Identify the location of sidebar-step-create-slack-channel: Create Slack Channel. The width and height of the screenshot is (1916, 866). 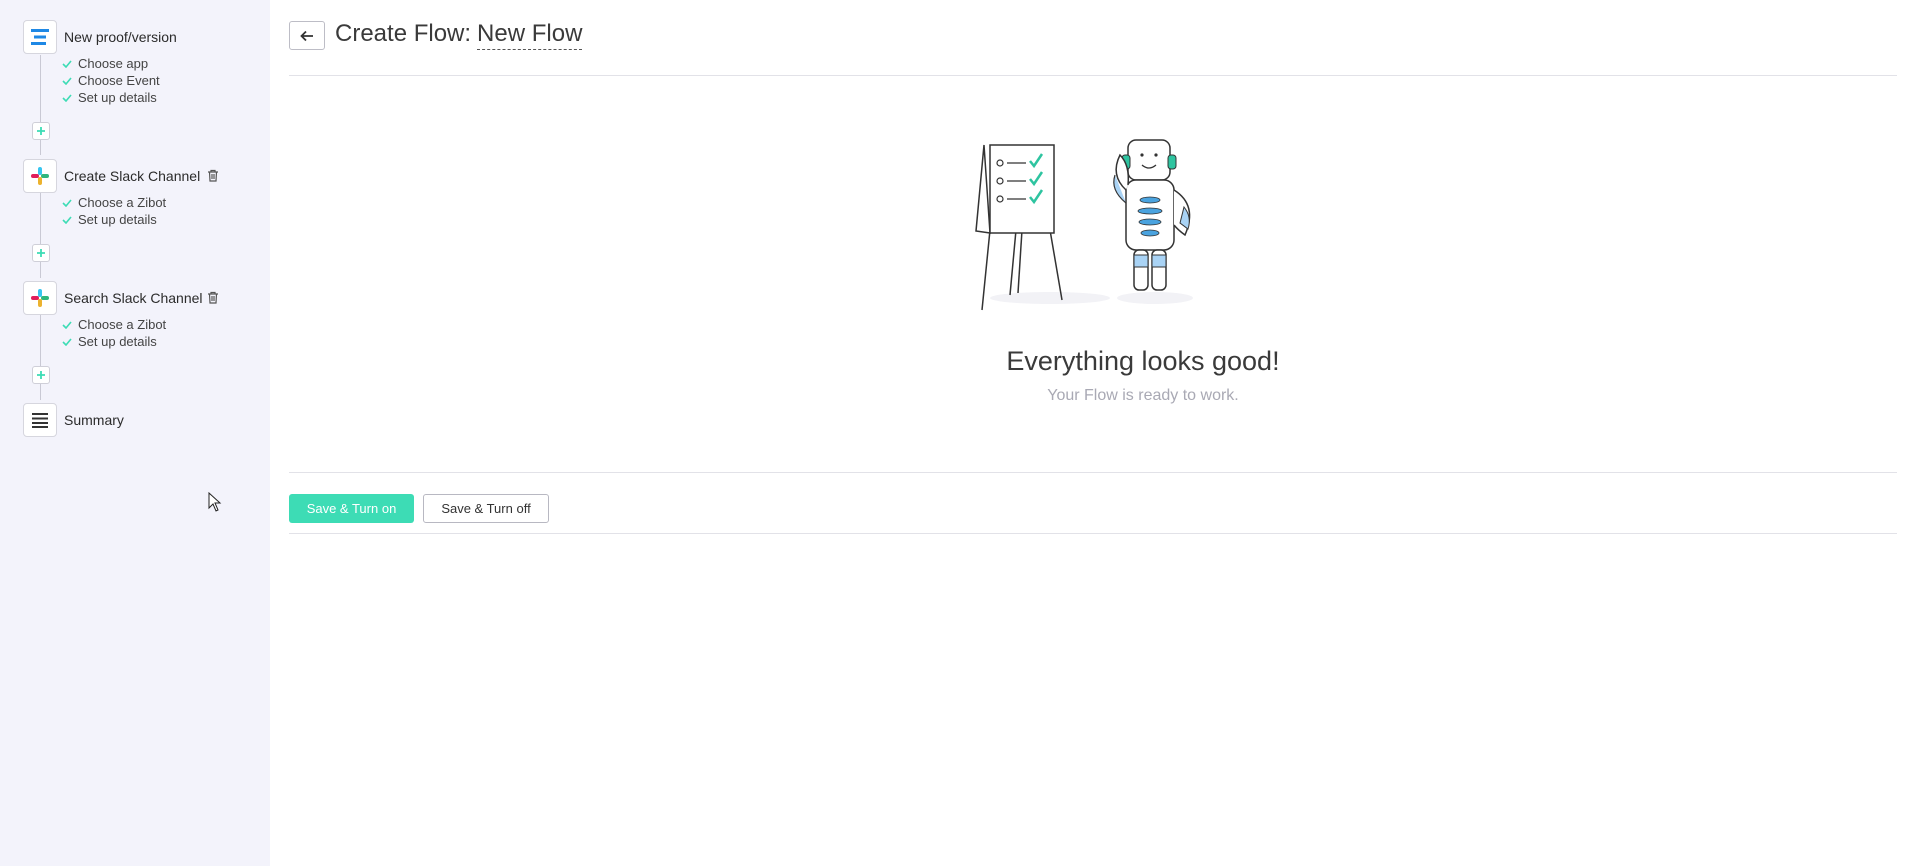
(111, 176).